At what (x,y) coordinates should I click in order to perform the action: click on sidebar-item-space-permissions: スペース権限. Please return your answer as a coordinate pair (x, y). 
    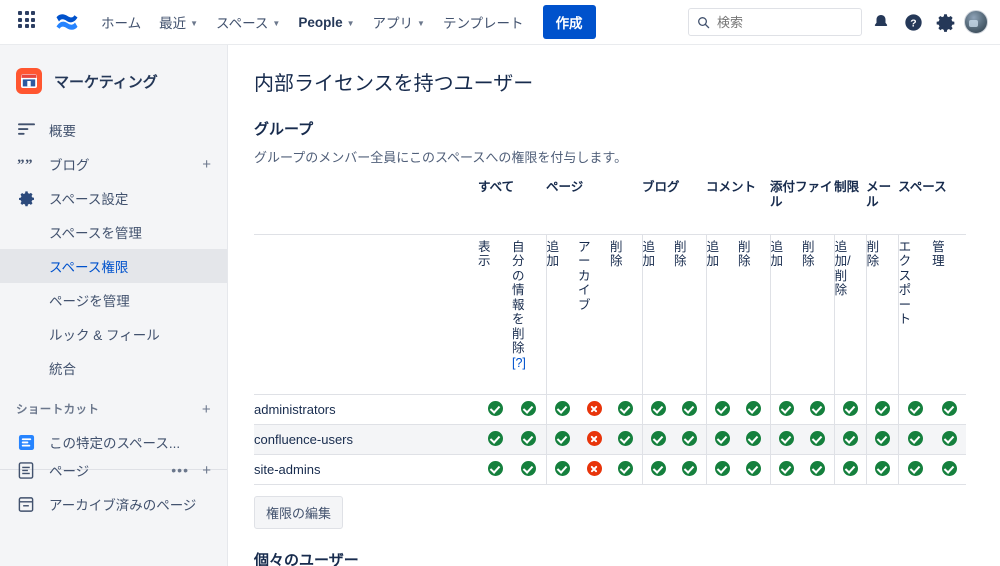
    Looking at the image, I should click on (113, 266).